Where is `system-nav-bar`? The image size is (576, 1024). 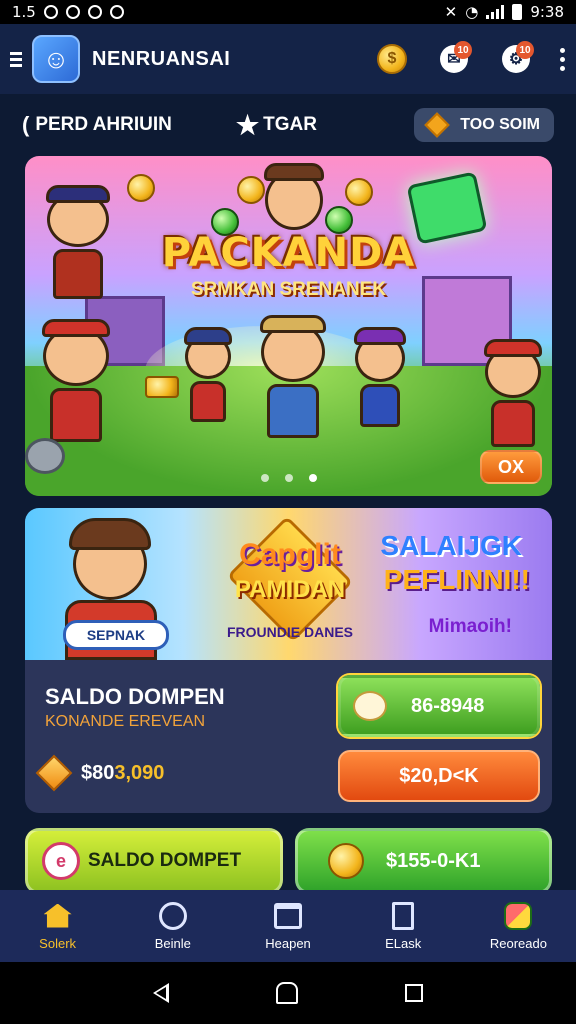
system-nav-bar is located at coordinates (288, 993).